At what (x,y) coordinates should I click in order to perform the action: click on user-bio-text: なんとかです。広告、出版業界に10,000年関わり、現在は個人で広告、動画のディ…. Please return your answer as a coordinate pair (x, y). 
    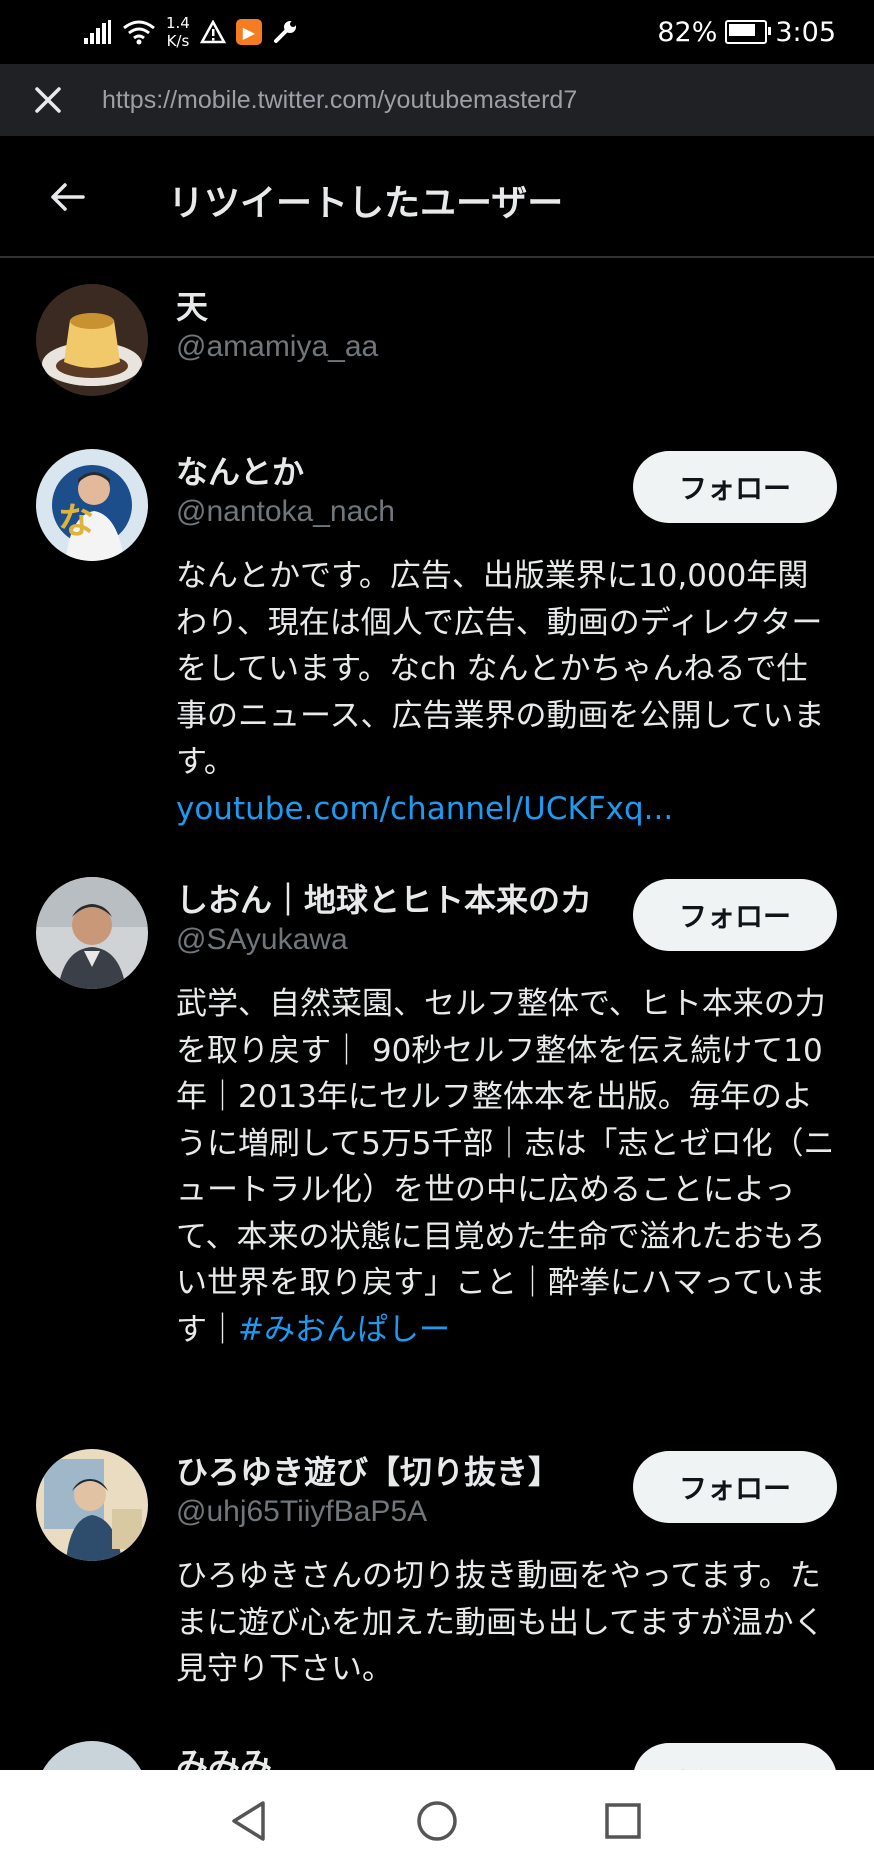
    Looking at the image, I should click on (500, 669).